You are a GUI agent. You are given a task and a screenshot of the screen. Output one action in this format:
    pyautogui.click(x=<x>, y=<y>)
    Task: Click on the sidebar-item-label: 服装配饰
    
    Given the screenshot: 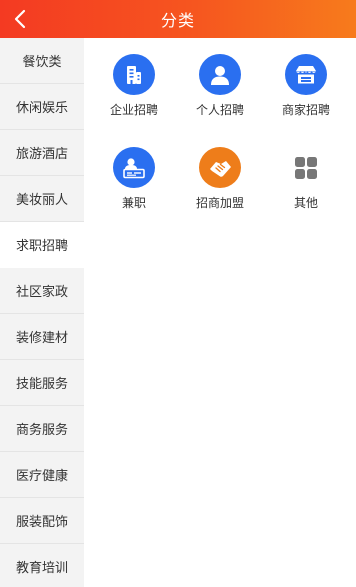 What is the action you would take?
    pyautogui.click(x=41, y=522)
    